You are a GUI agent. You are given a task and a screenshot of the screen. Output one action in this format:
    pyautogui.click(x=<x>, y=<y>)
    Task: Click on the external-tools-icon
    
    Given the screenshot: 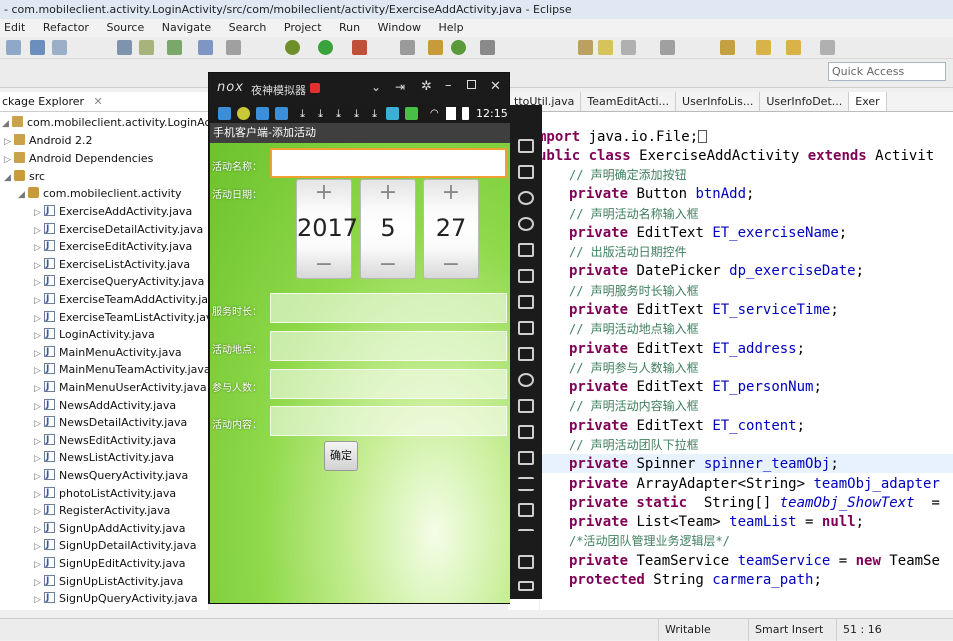 What is the action you would take?
    pyautogui.click(x=359, y=47)
    